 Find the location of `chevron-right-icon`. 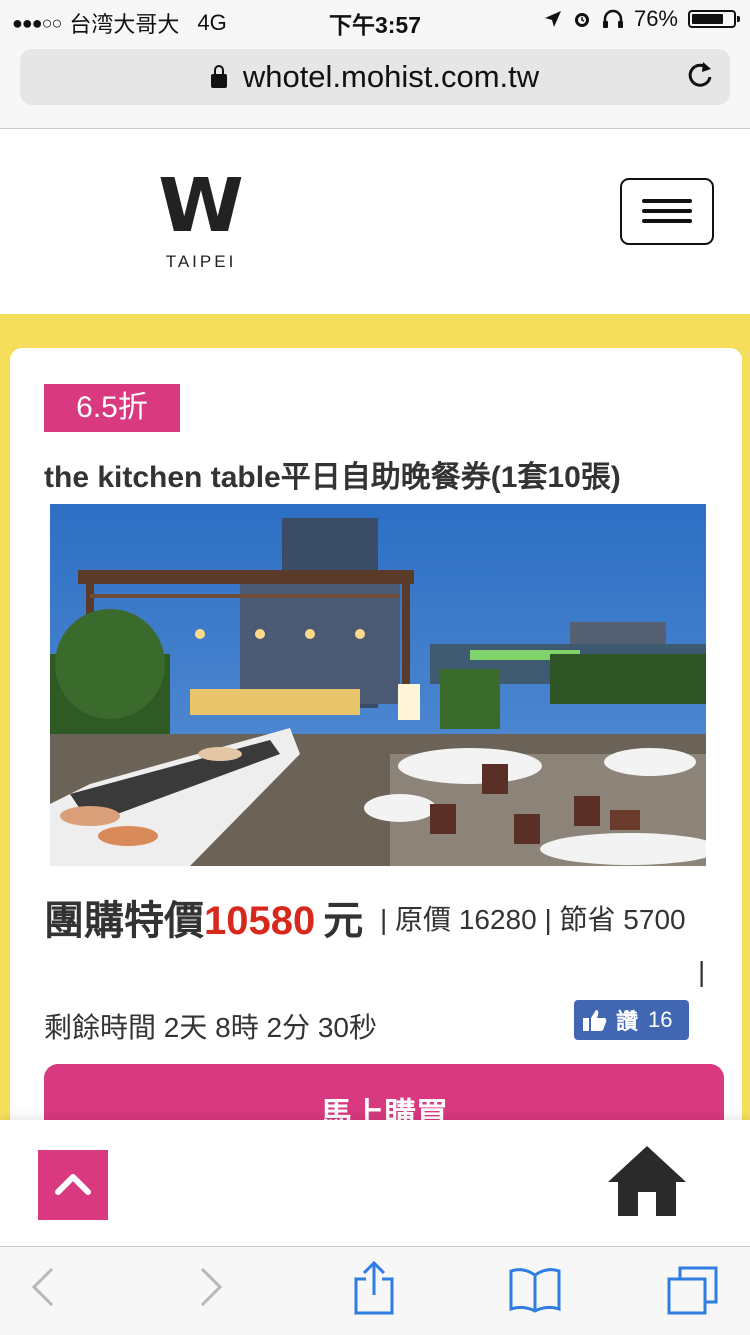

chevron-right-icon is located at coordinates (211, 1287).